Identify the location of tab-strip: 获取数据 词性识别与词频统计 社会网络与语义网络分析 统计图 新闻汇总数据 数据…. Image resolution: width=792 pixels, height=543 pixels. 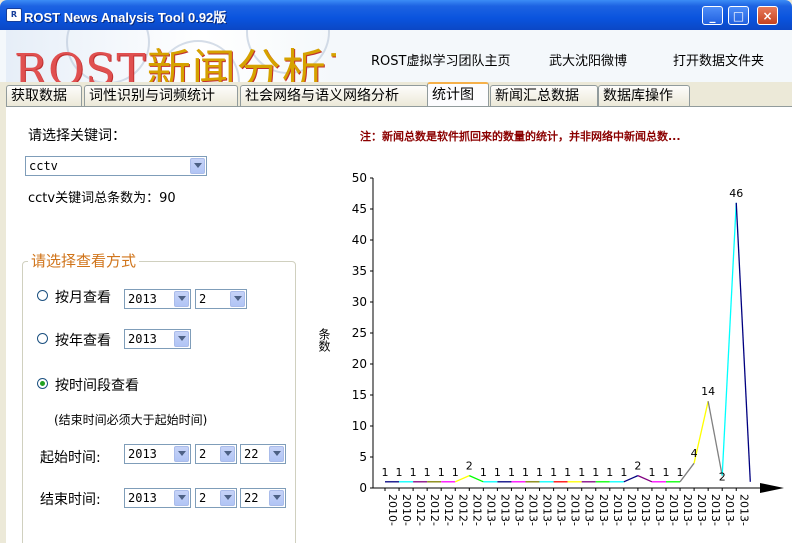
(399, 94).